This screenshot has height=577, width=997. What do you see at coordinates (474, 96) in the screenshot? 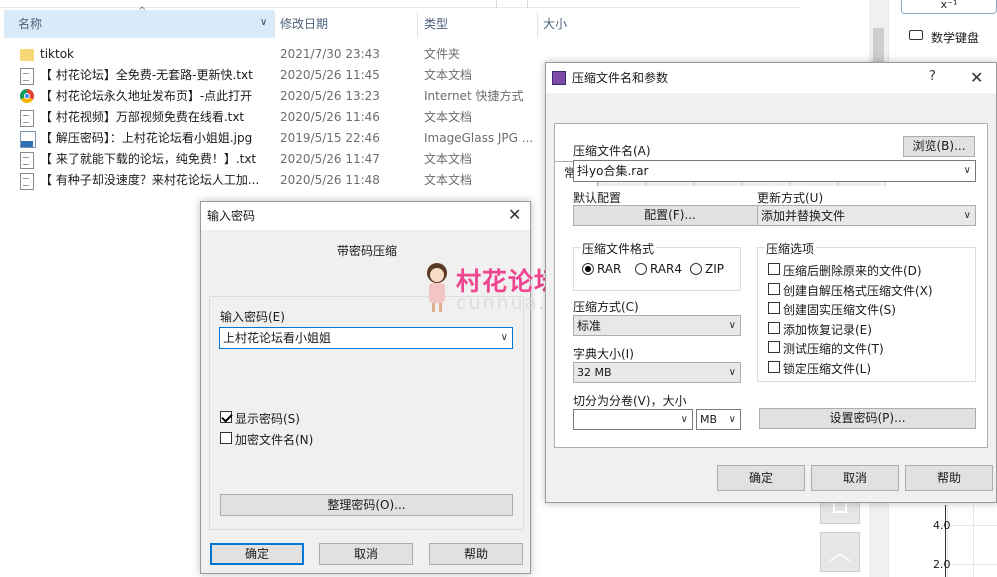
I see `file-type: Internet 快捷方式` at bounding box center [474, 96].